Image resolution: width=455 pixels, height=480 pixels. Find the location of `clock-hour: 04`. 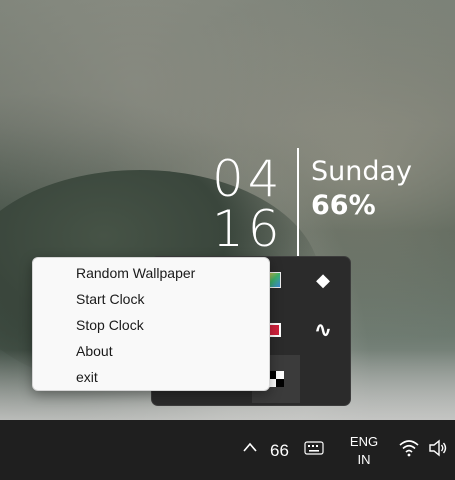

clock-hour: 04 is located at coordinates (248, 179).